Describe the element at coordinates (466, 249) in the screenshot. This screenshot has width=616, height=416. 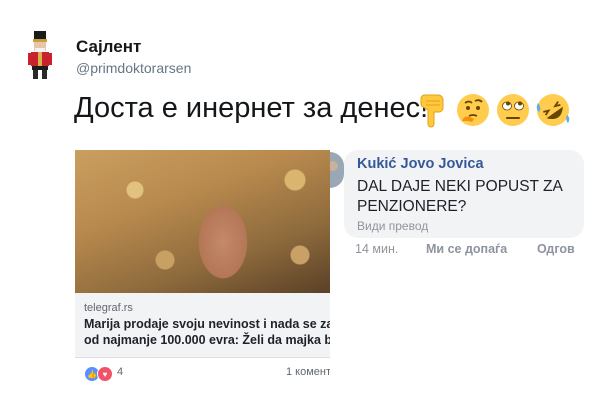
I see `comment-like-link: Ми се допаѓа` at that location.